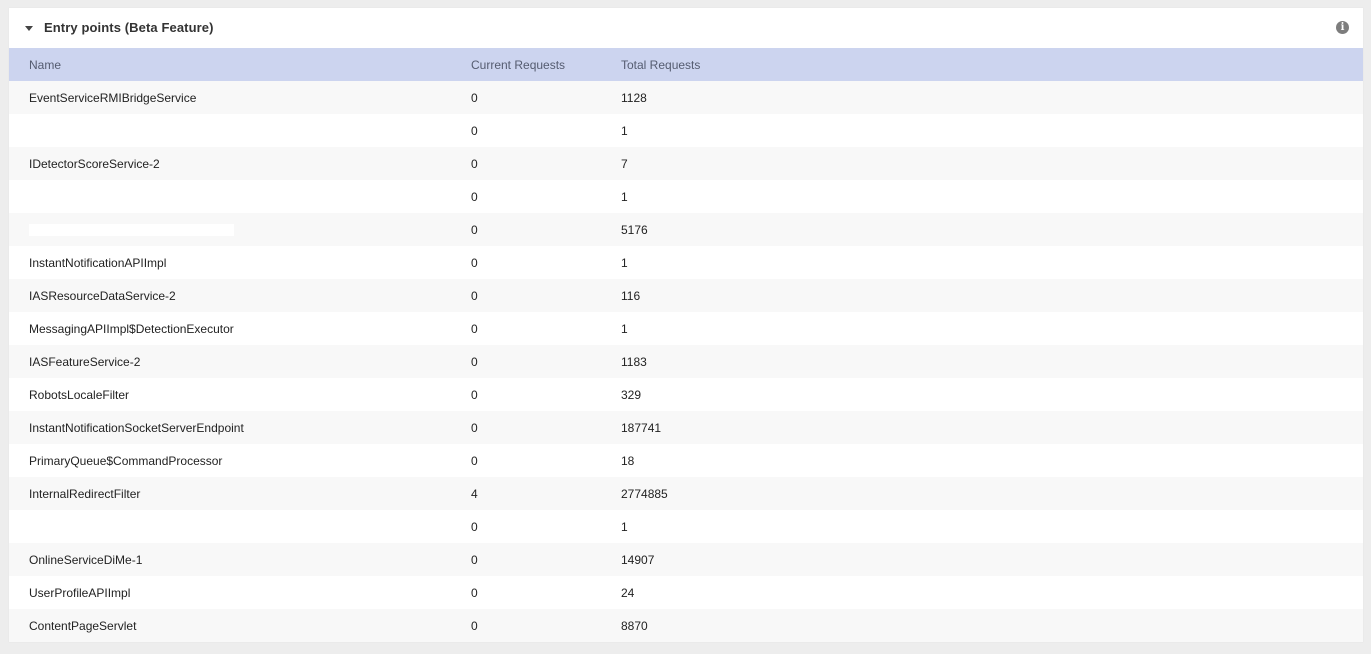 This screenshot has width=1371, height=654. Describe the element at coordinates (136, 427) in the screenshot. I see `cell-name: InstantNotificationSocketServerEndpoint` at that location.